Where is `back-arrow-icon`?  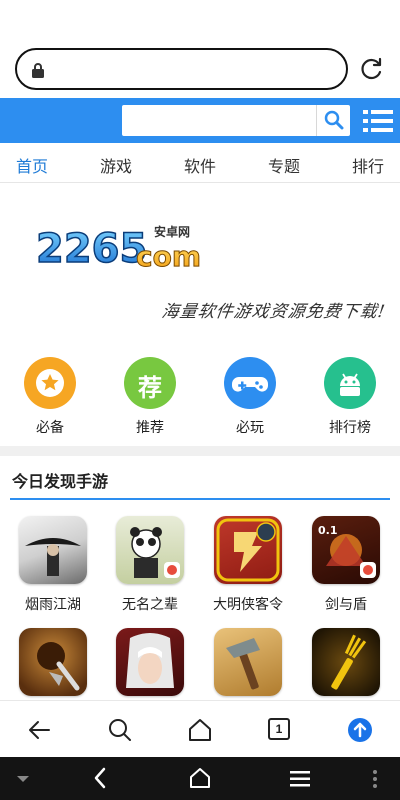 back-arrow-icon is located at coordinates (40, 730).